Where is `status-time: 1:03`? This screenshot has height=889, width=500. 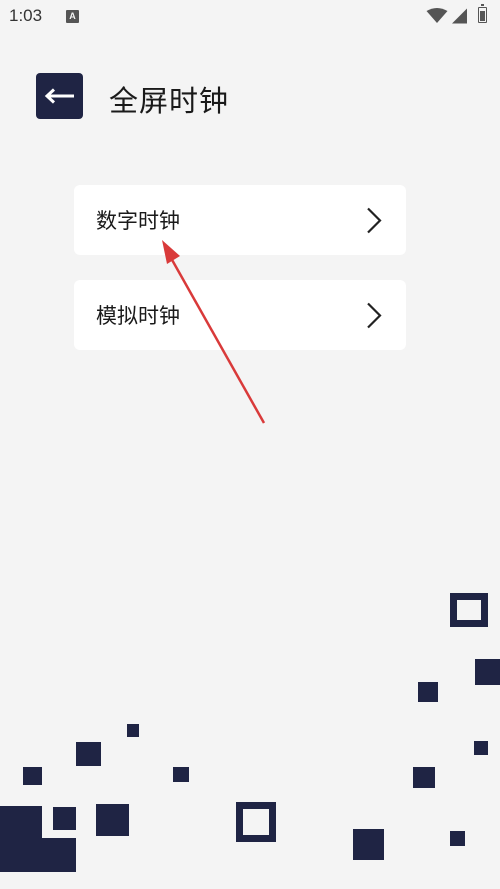
status-time: 1:03 is located at coordinates (26, 15).